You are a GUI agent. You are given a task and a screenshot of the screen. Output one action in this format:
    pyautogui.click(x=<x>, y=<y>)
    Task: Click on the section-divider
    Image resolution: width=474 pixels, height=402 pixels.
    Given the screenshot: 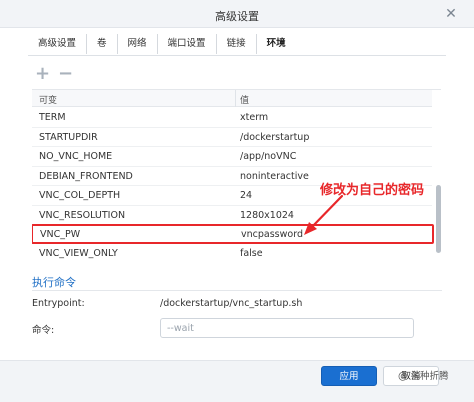 What is the action you would take?
    pyautogui.click(x=237, y=290)
    